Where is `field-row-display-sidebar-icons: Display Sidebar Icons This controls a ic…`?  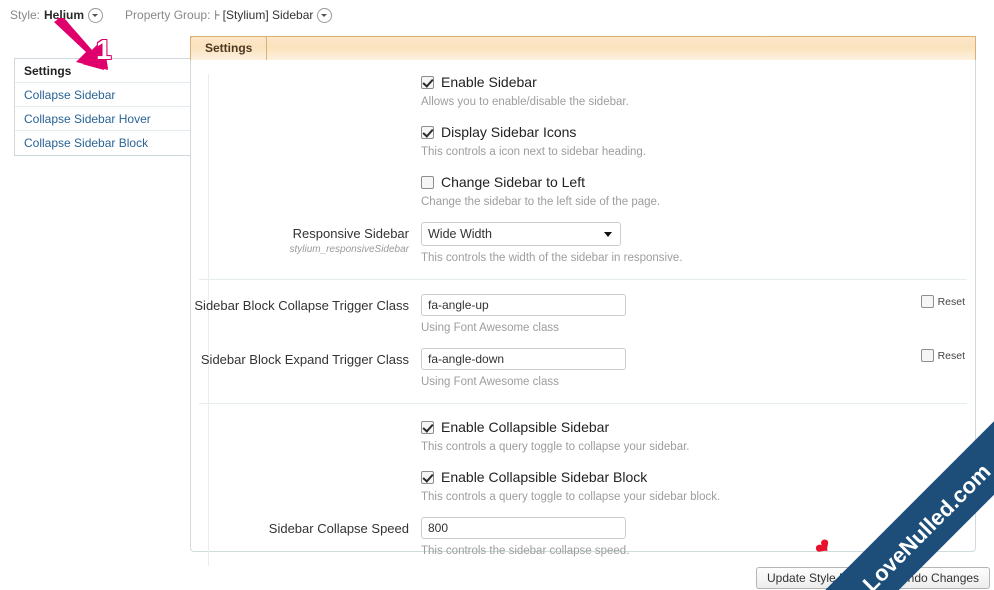
field-row-display-sidebar-icons: Display Sidebar Icons This controls a ic… is located at coordinates (583, 141).